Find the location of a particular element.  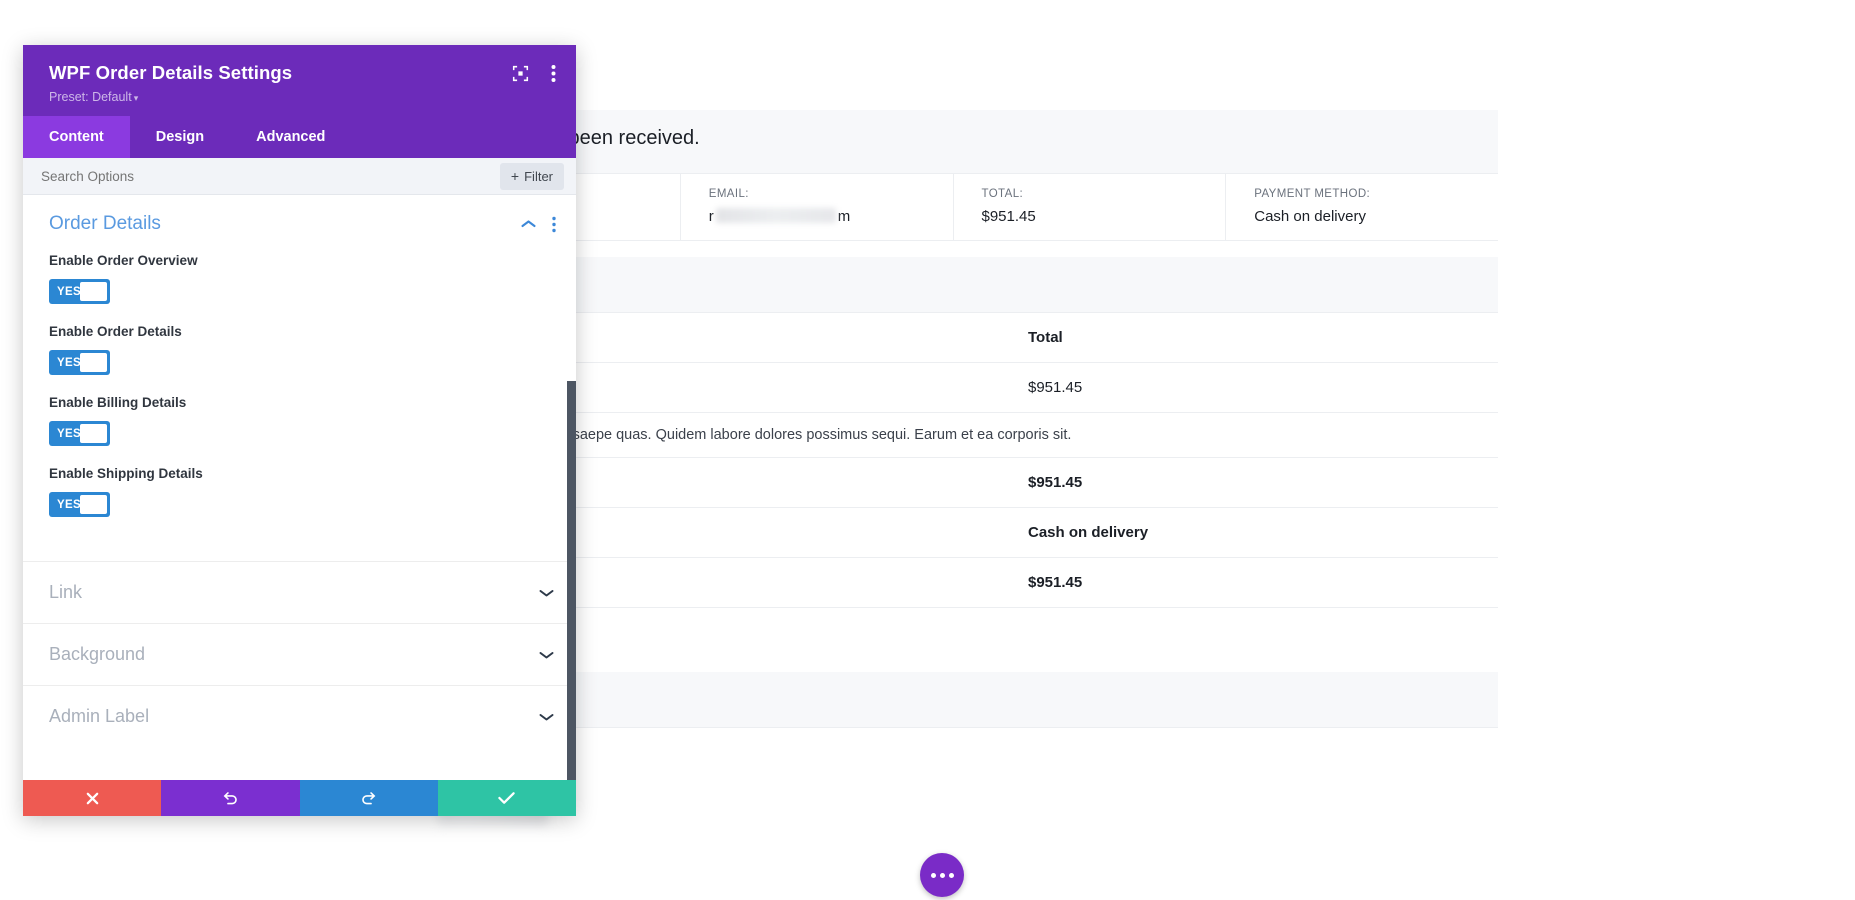

cancel-button is located at coordinates (92, 798).